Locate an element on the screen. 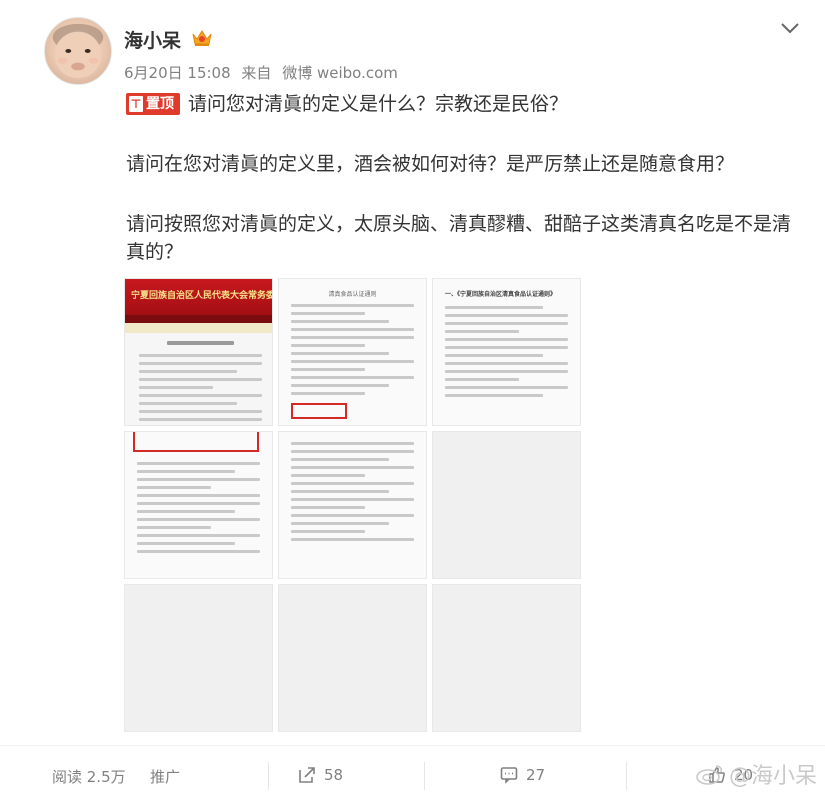 The width and height of the screenshot is (825, 798). more-chevron-icon is located at coordinates (790, 27).